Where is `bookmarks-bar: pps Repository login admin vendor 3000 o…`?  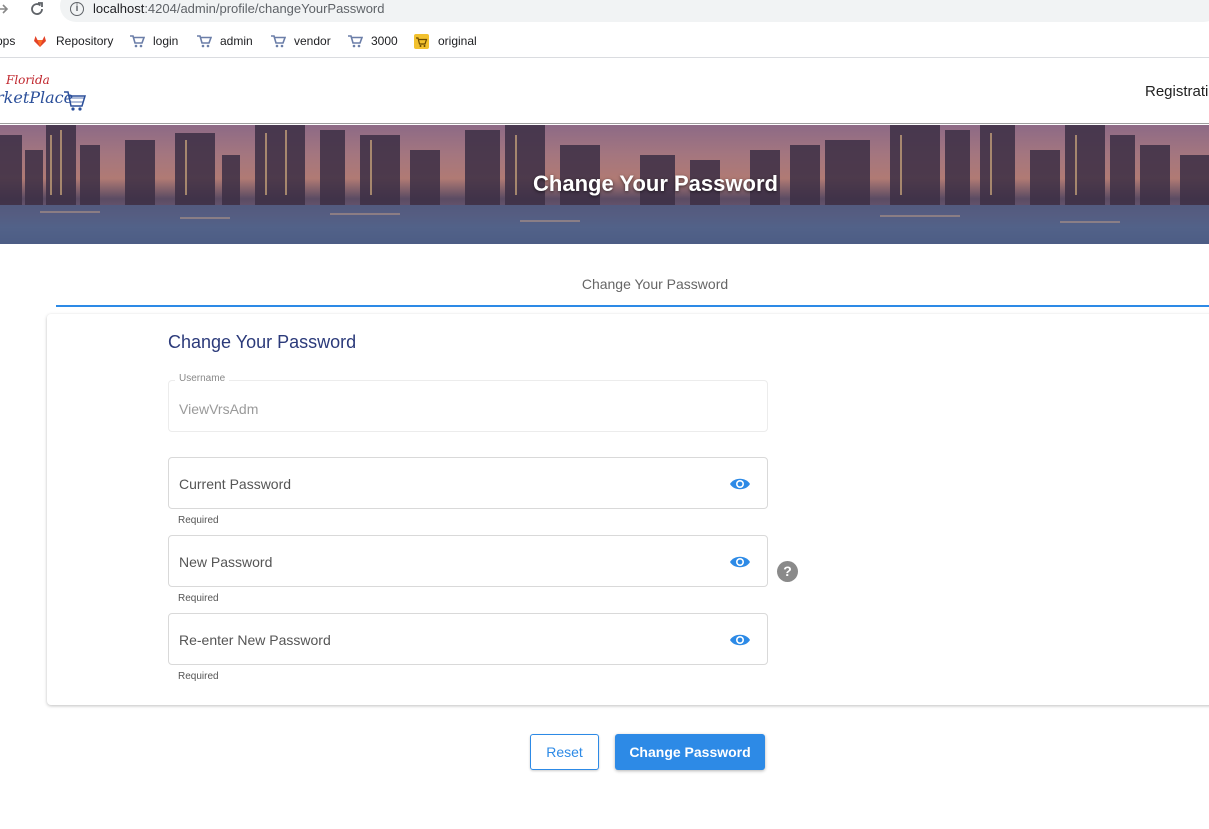
bookmarks-bar: pps Repository login admin vendor 3000 o… is located at coordinates (604, 43).